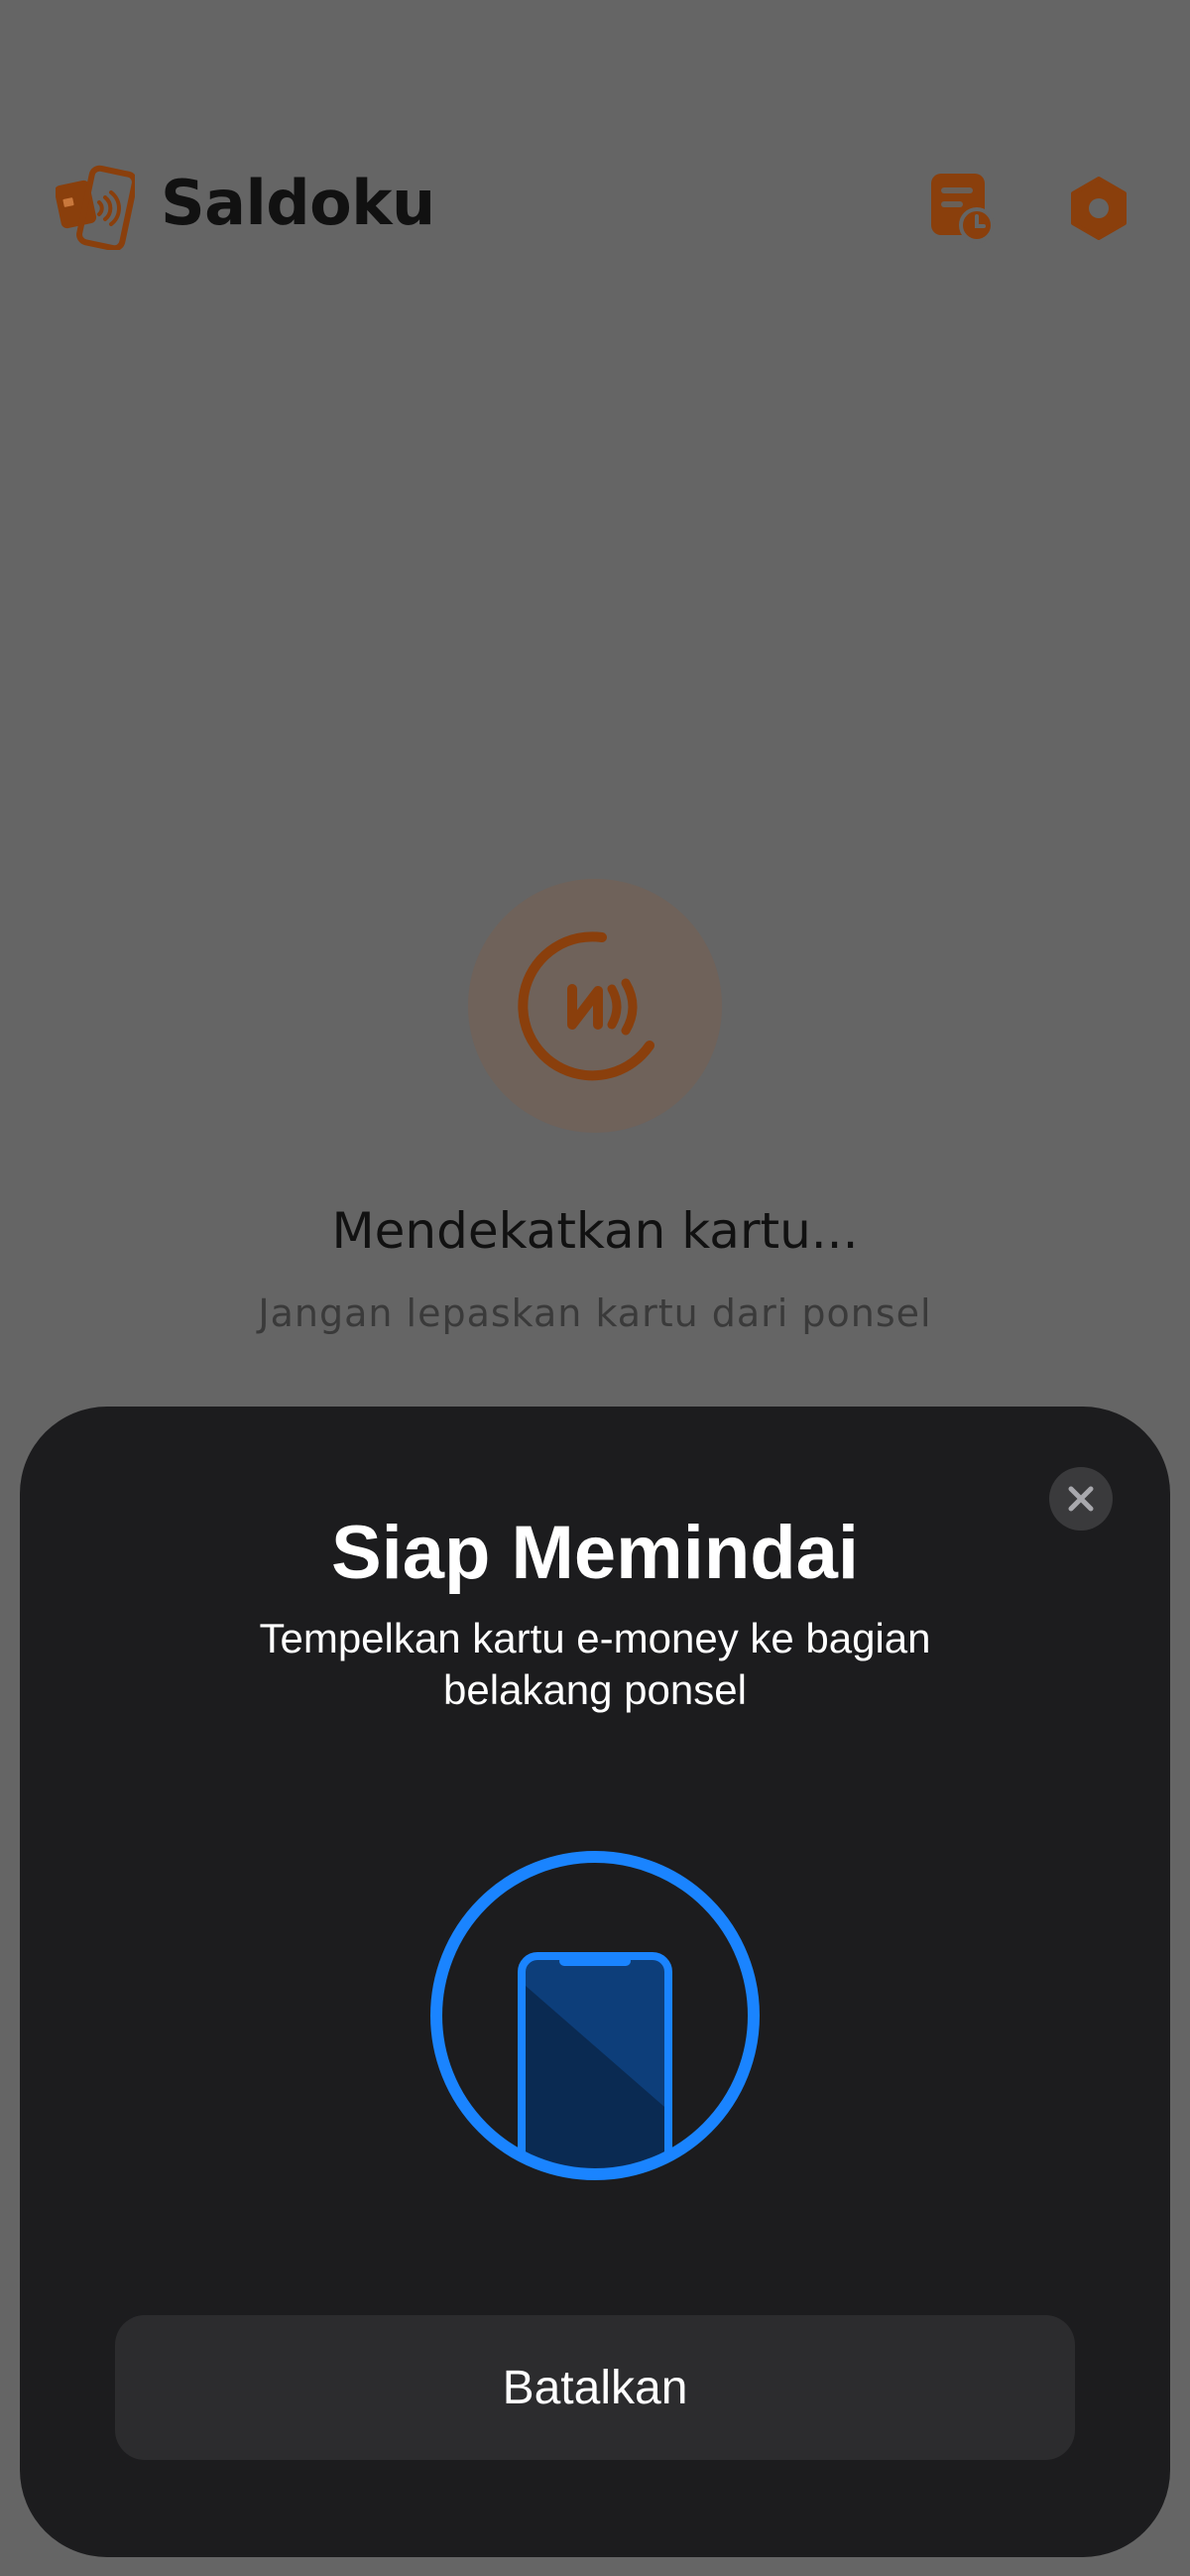  Describe the element at coordinates (595, 1553) in the screenshot. I see `sheet-title: Siap Memindai` at that location.